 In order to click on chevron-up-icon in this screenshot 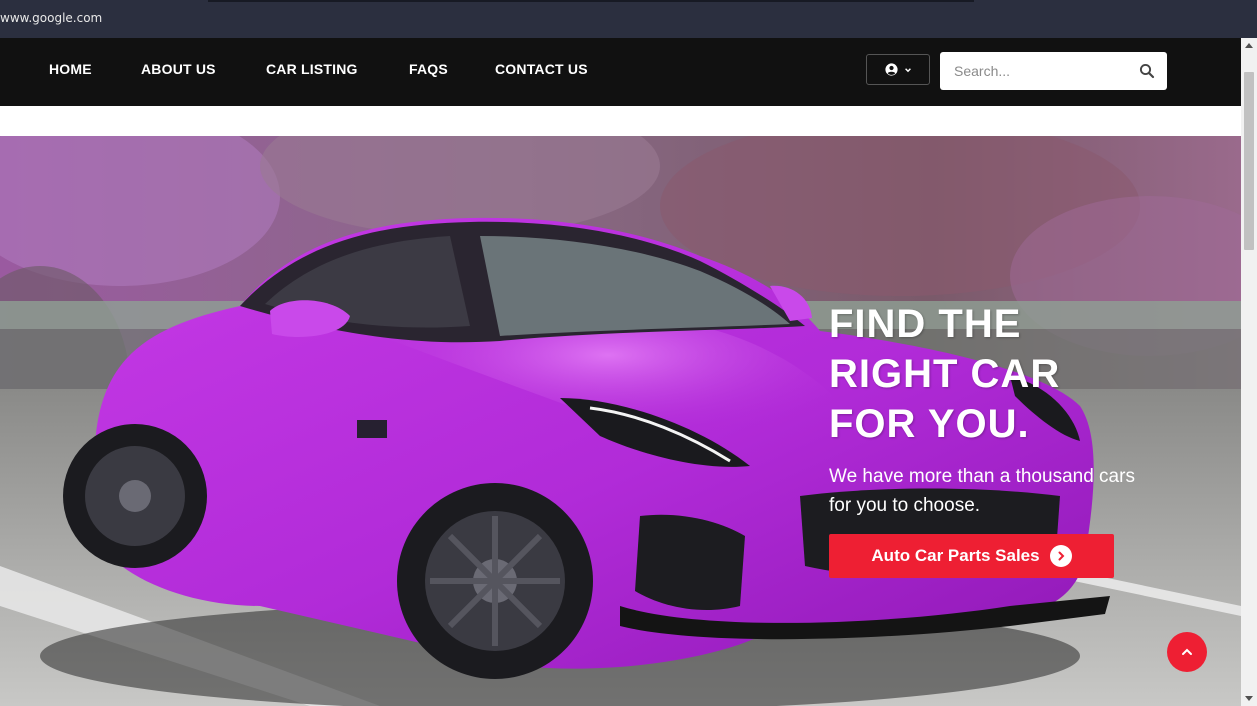, I will do `click(1187, 651)`.